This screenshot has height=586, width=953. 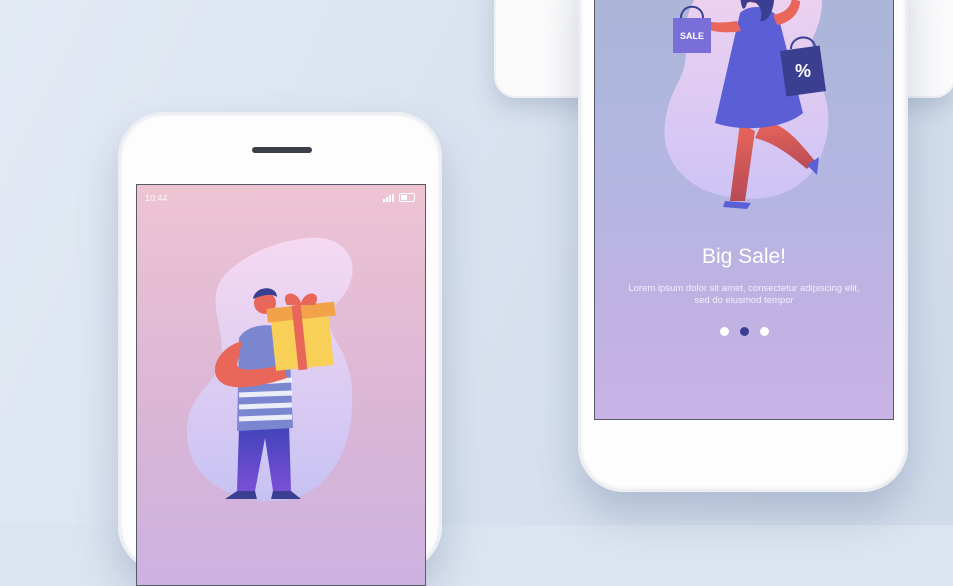 What do you see at coordinates (269, 369) in the screenshot?
I see `man-holding-gift-icon` at bounding box center [269, 369].